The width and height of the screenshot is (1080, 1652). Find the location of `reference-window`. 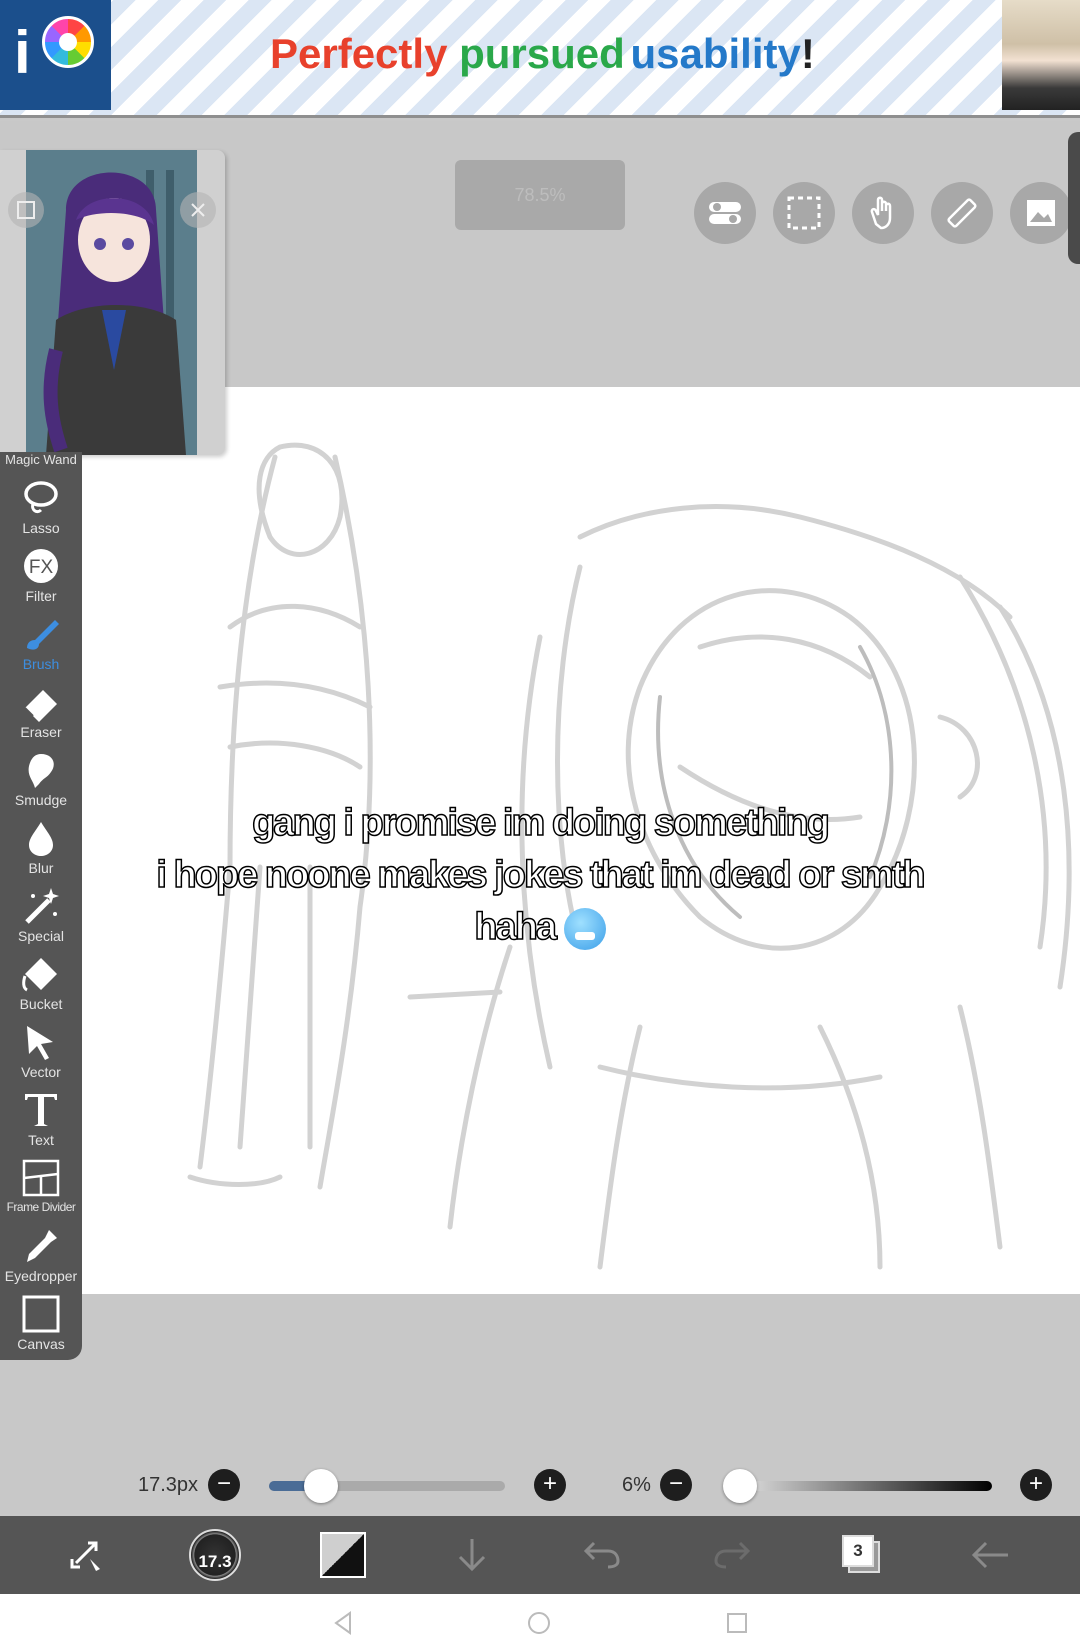

reference-window is located at coordinates (112, 302).